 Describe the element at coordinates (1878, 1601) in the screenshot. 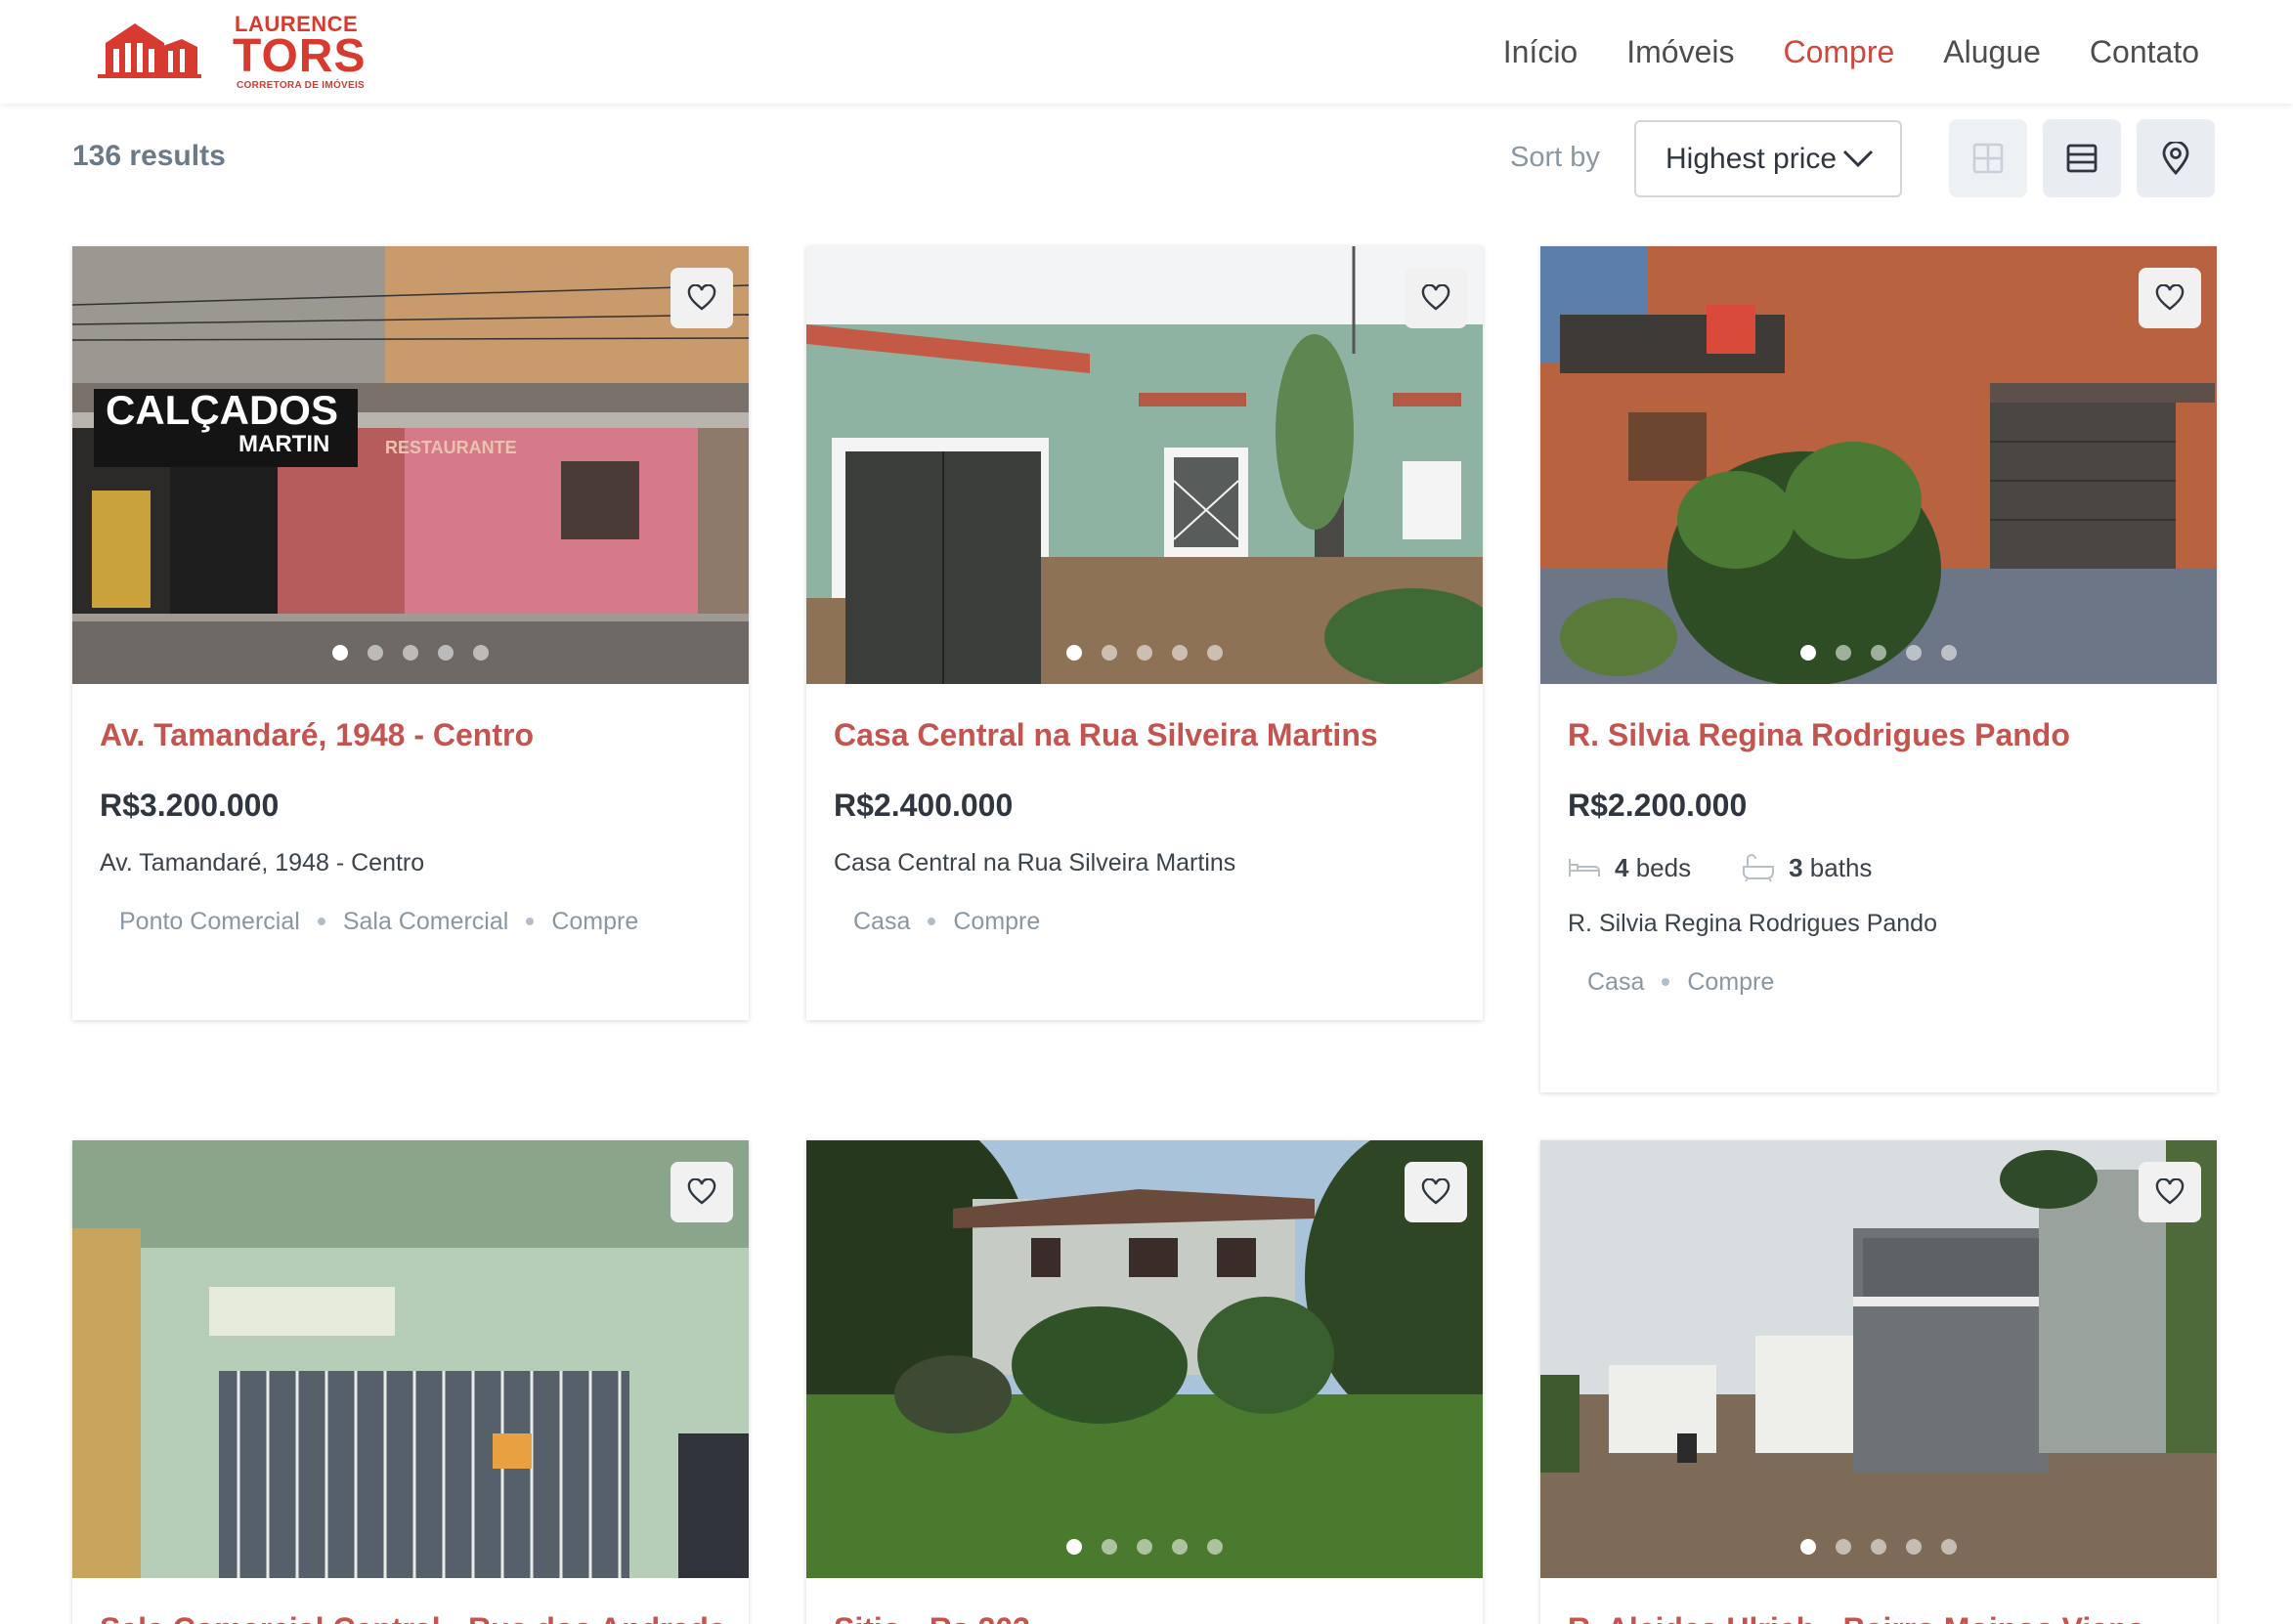

I see `listing-details: R. Alcides Ulrich - Bairro Moinos Viana` at that location.